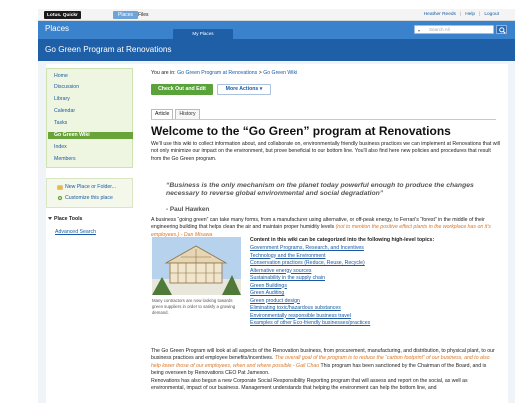 This screenshot has width=515, height=403. I want to click on sidebar-item-home: Home, so click(61, 76).